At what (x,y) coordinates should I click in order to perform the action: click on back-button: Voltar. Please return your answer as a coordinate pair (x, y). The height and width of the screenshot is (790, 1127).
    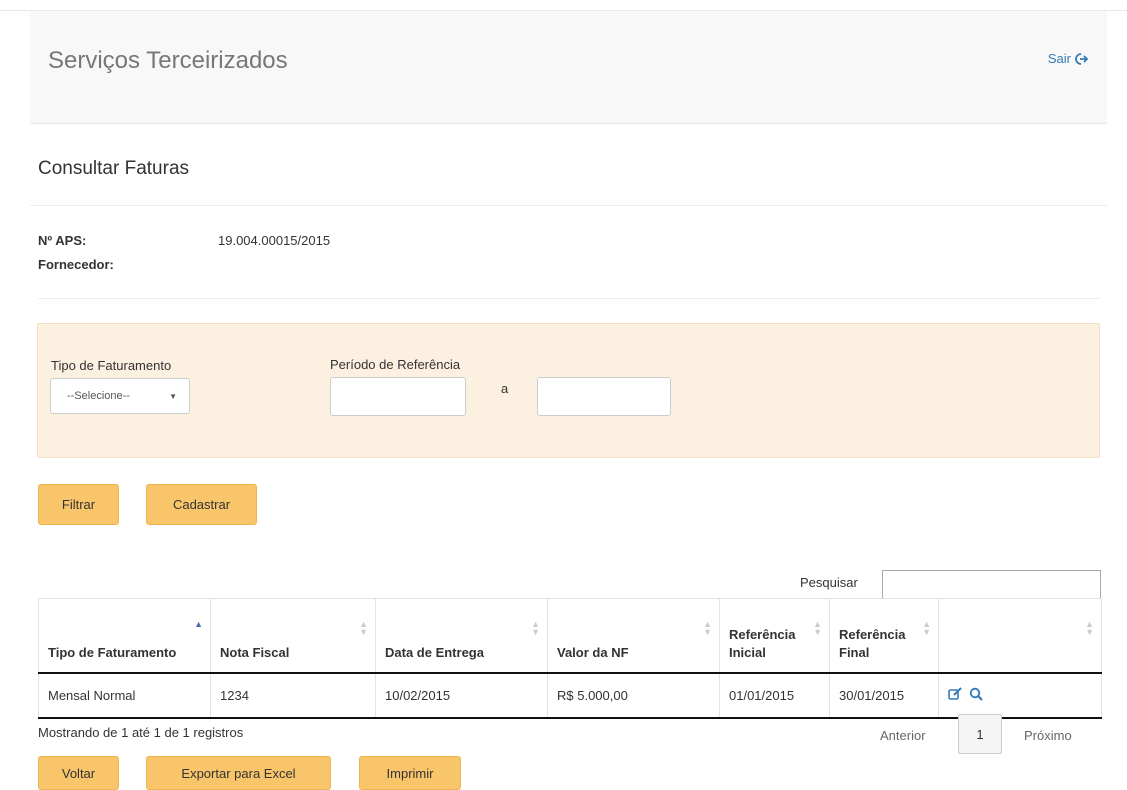
    Looking at the image, I should click on (78, 773).